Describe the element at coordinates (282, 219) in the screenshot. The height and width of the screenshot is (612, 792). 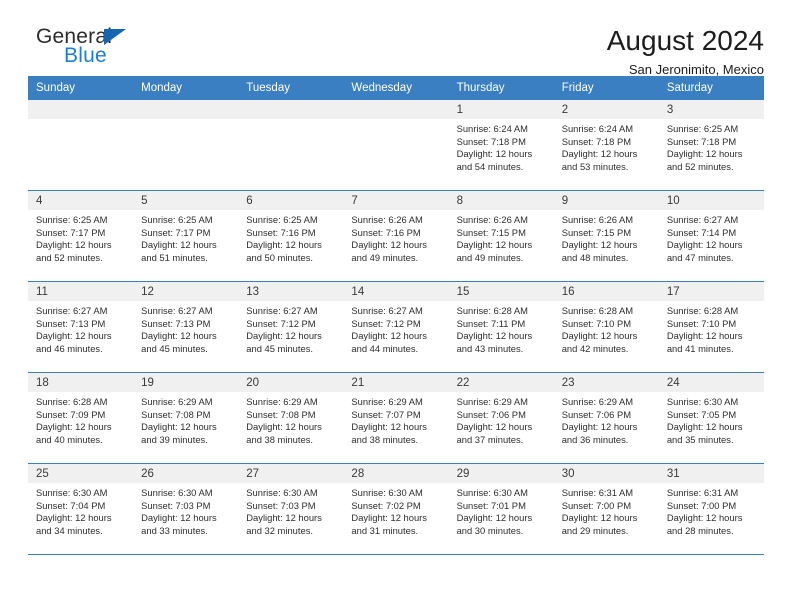
I see `sunrise-text: Sunrise: 6:25 AM` at that location.